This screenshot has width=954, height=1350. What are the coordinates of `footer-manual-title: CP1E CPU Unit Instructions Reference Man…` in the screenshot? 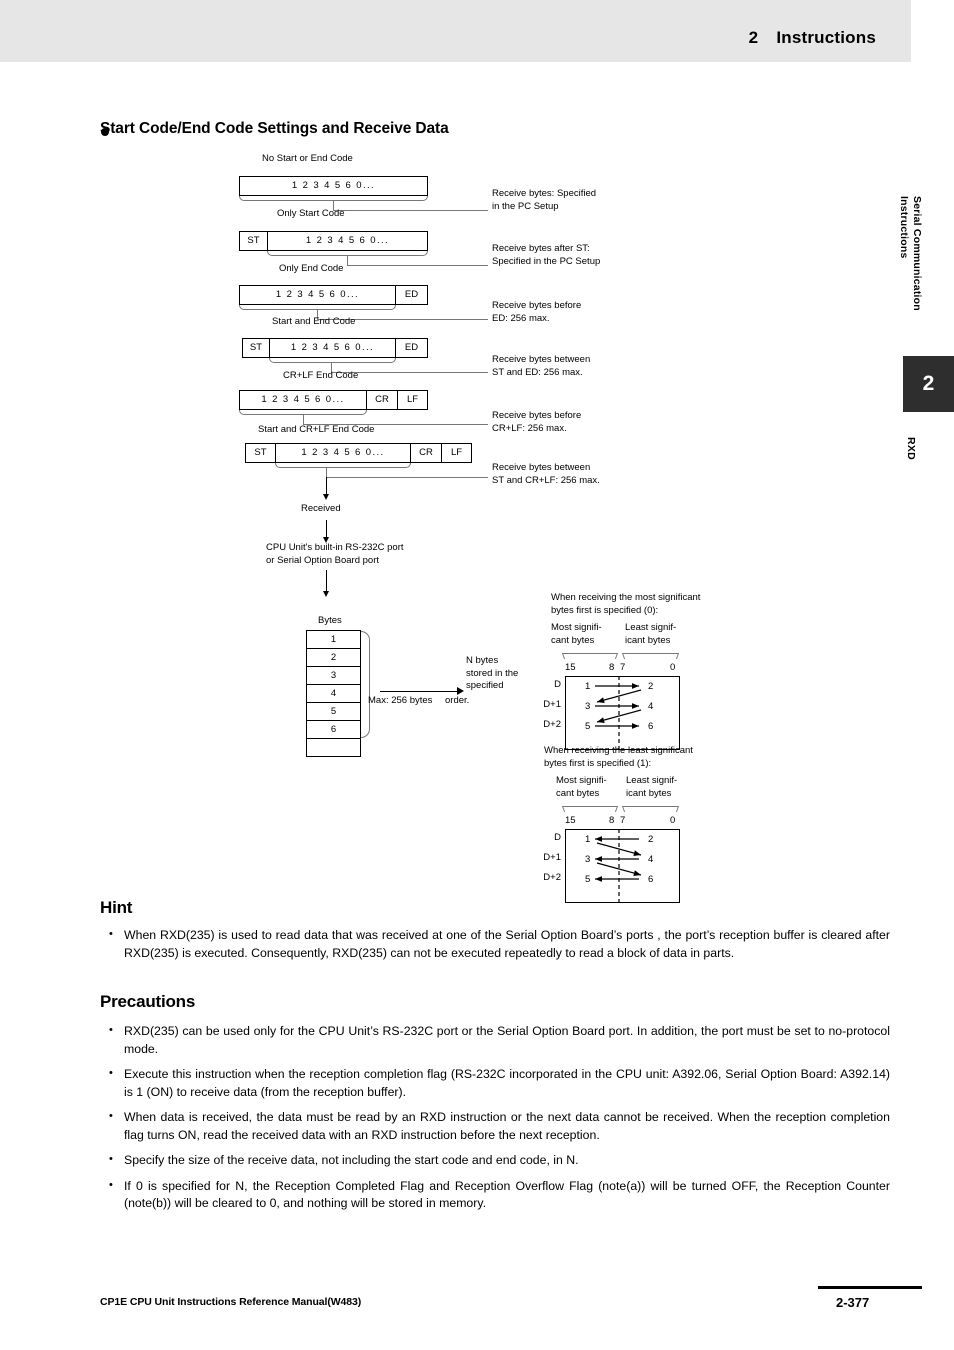 It's located at (231, 1302).